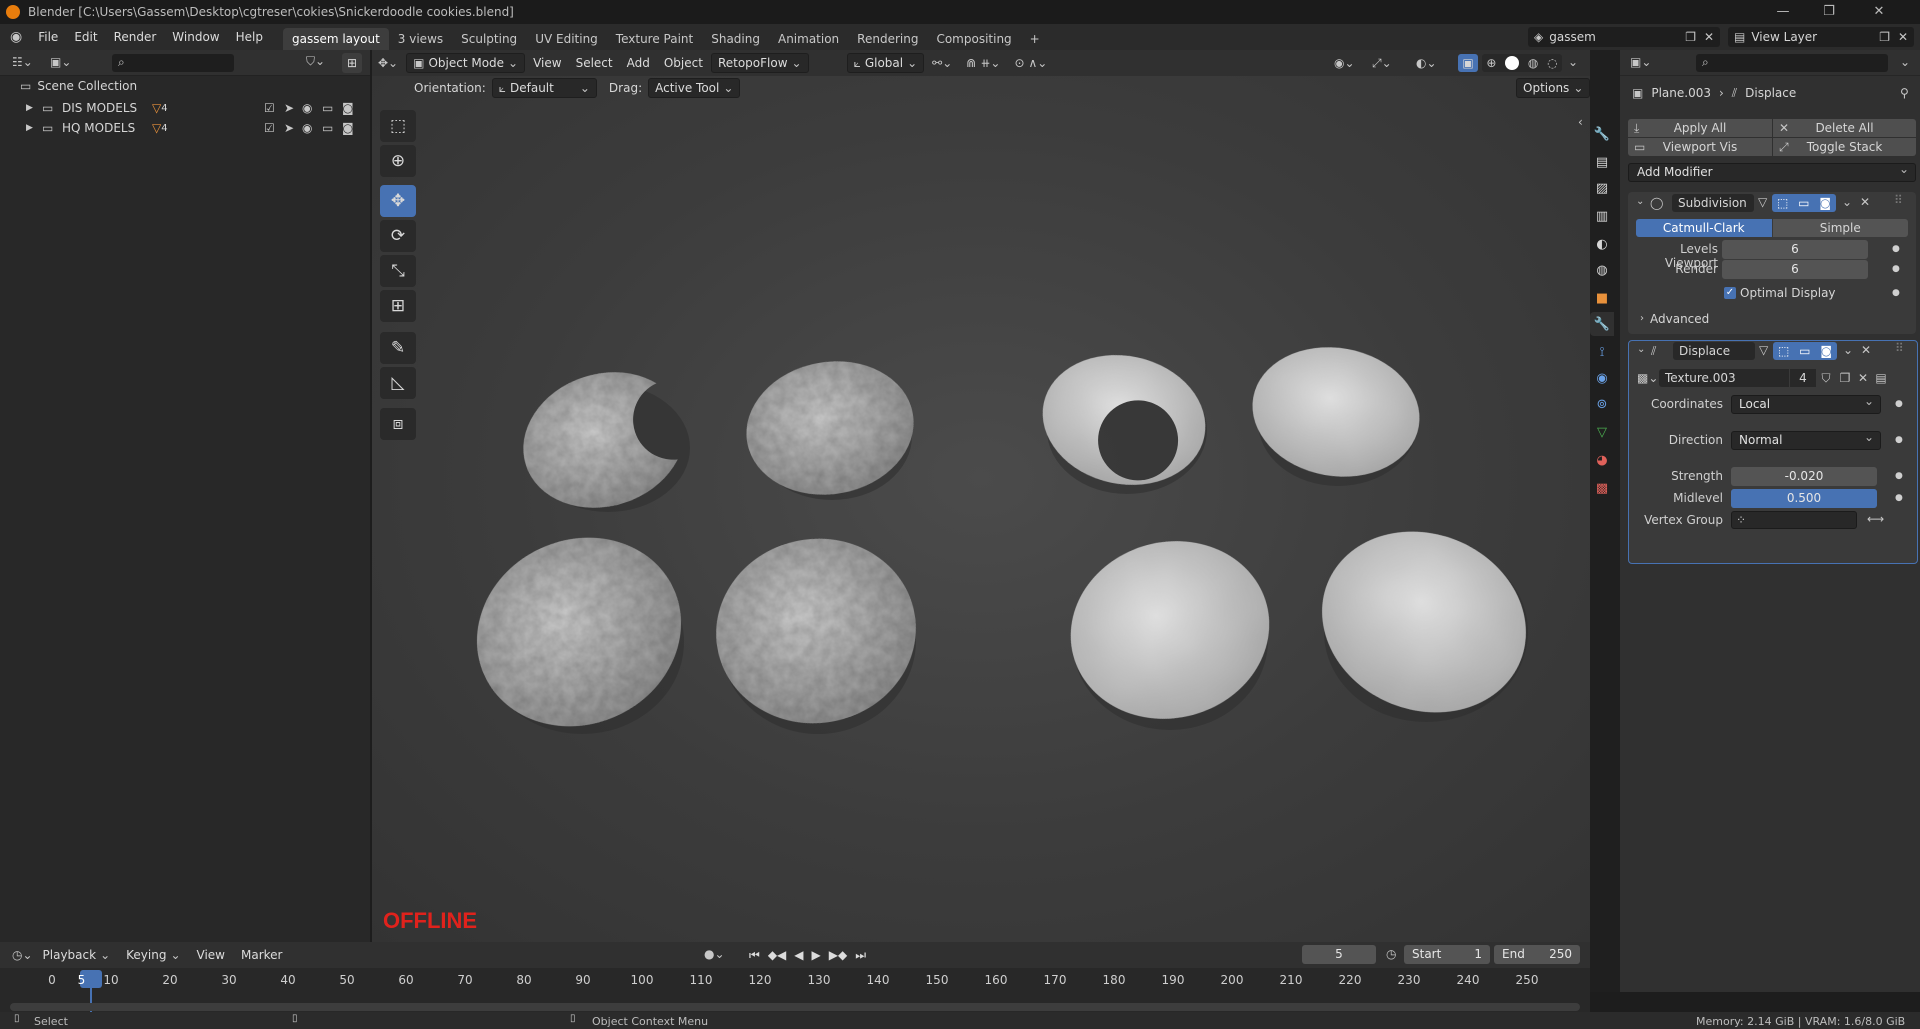  I want to click on cookie-large-smooth-right, so click(1424, 621).